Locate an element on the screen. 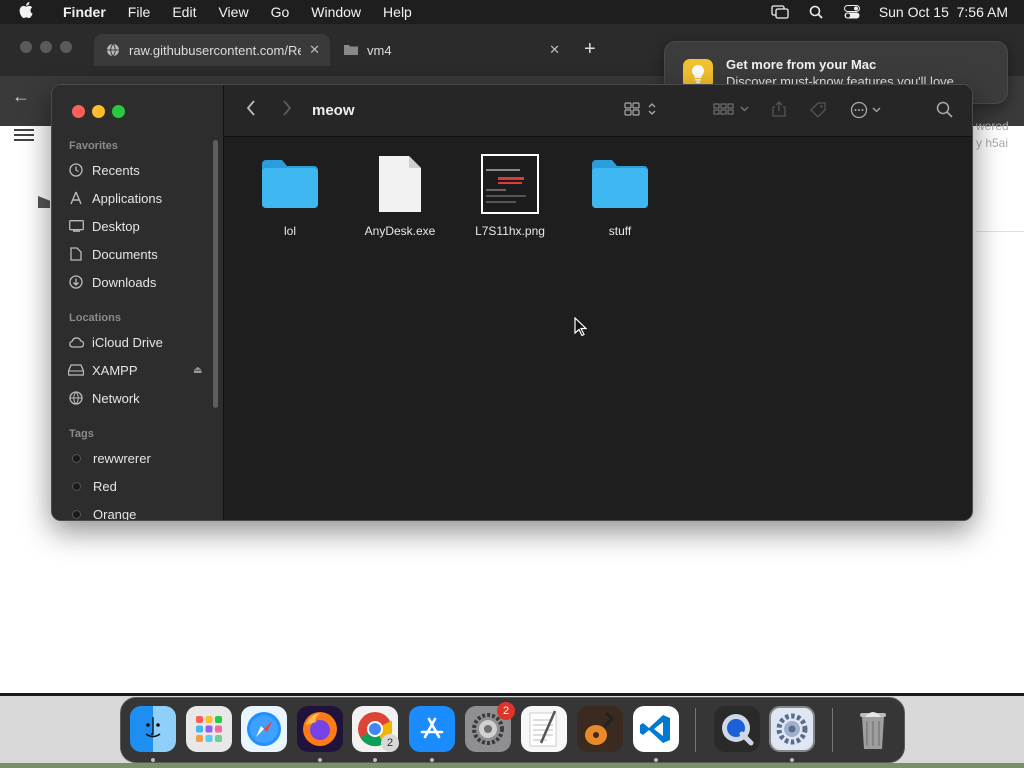 The width and height of the screenshot is (1024, 768). file-item-anydesk: AnyDesk.exe is located at coordinates (400, 195).